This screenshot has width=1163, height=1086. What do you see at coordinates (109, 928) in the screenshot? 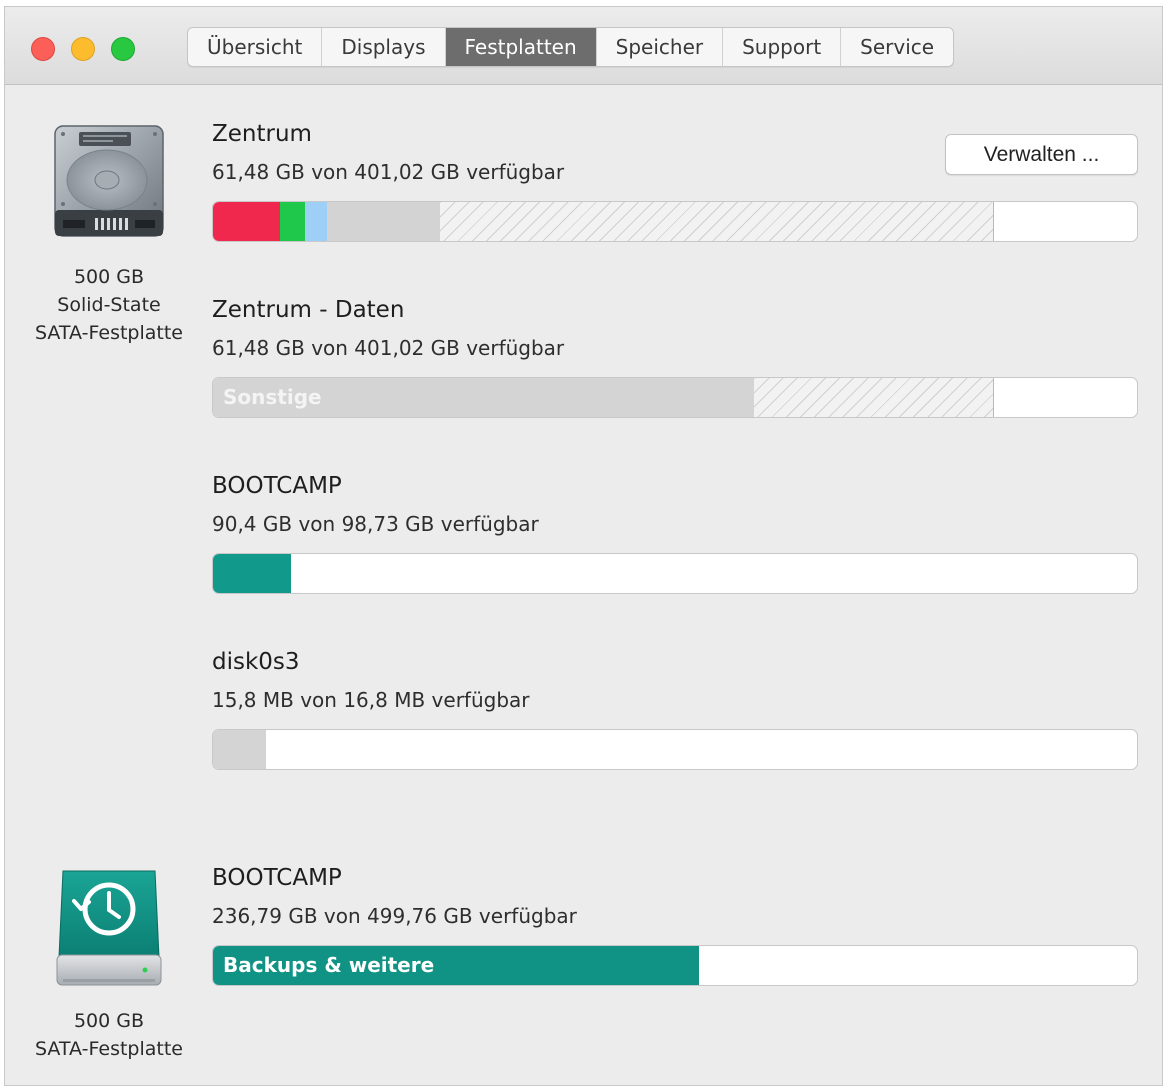
I see `time-machine-drive-icon` at bounding box center [109, 928].